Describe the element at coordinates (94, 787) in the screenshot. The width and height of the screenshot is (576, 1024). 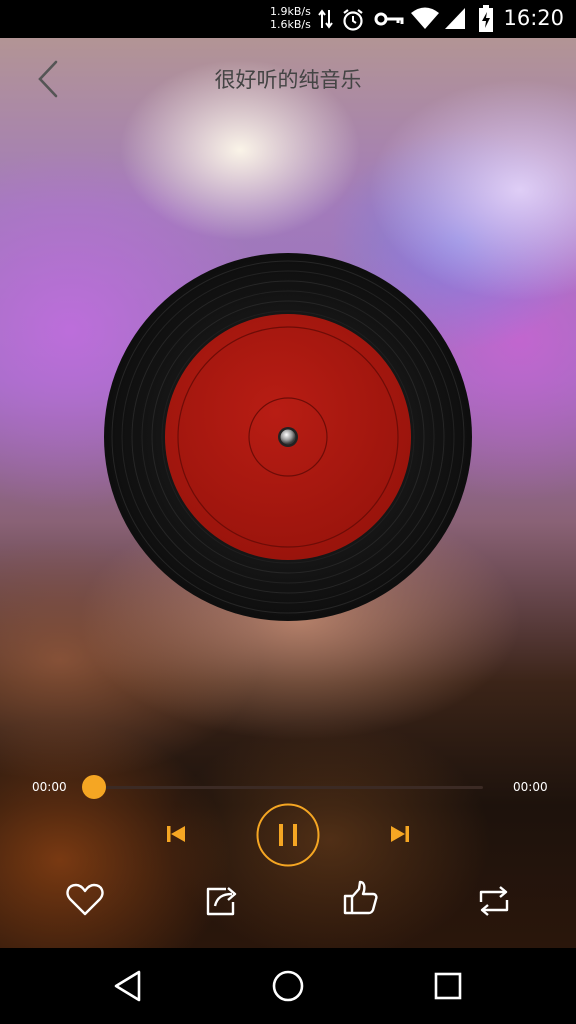
I see `seek-thumb` at that location.